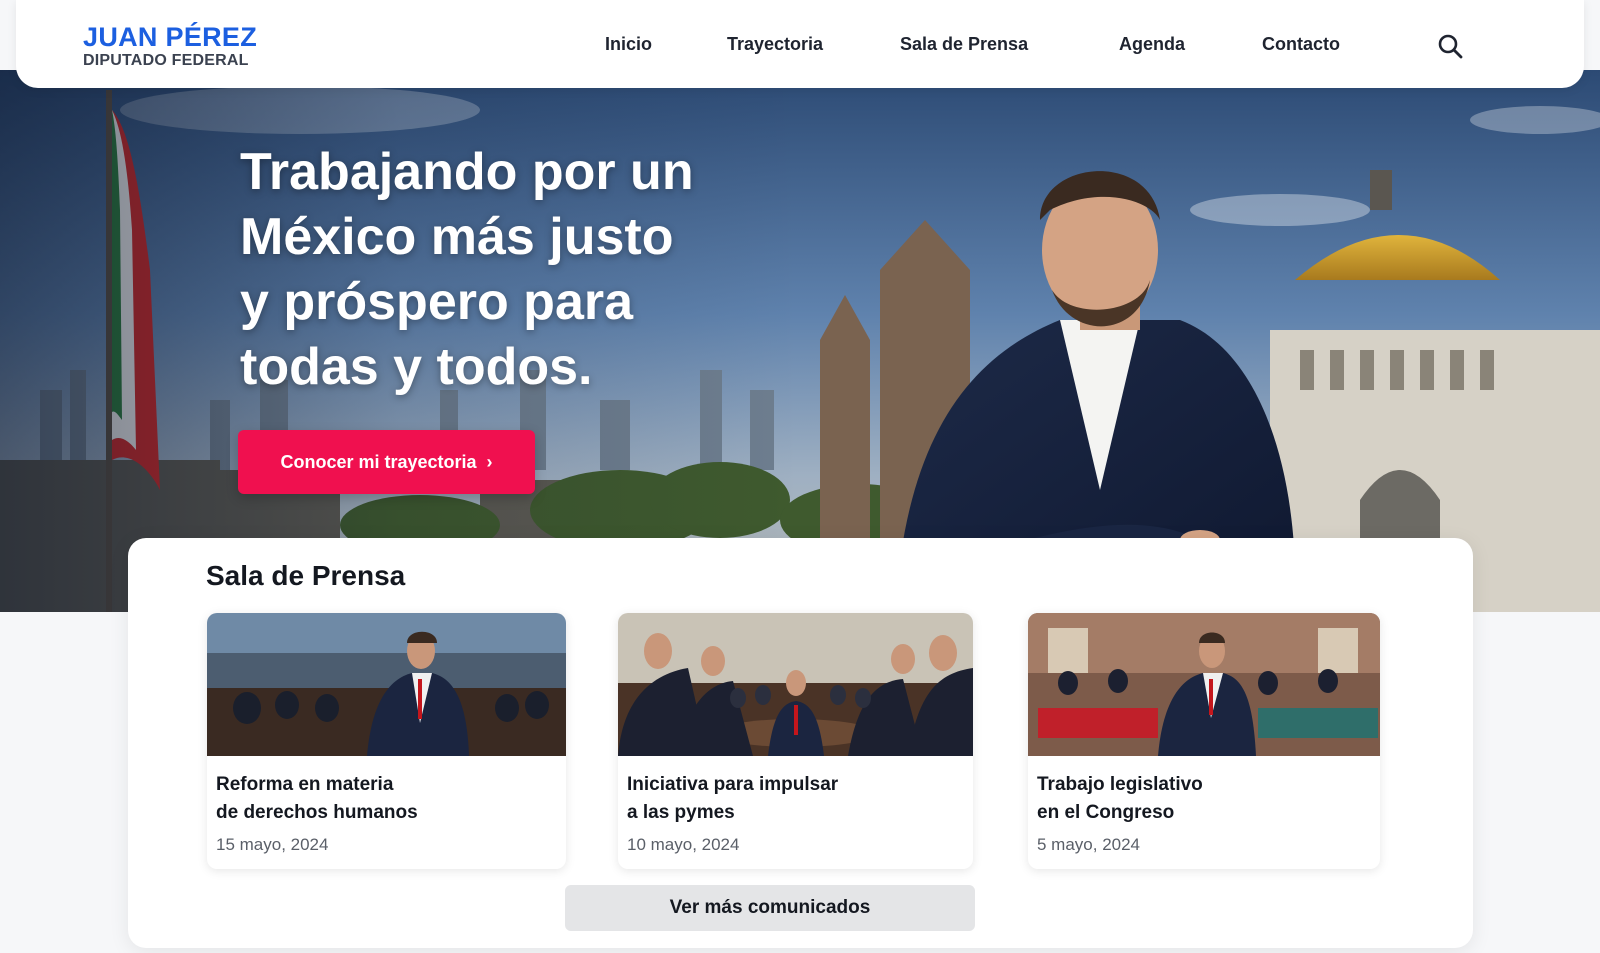 This screenshot has height=953, width=1600. Describe the element at coordinates (683, 844) in the screenshot. I see `news-date: 10 mayo, 2024` at that location.